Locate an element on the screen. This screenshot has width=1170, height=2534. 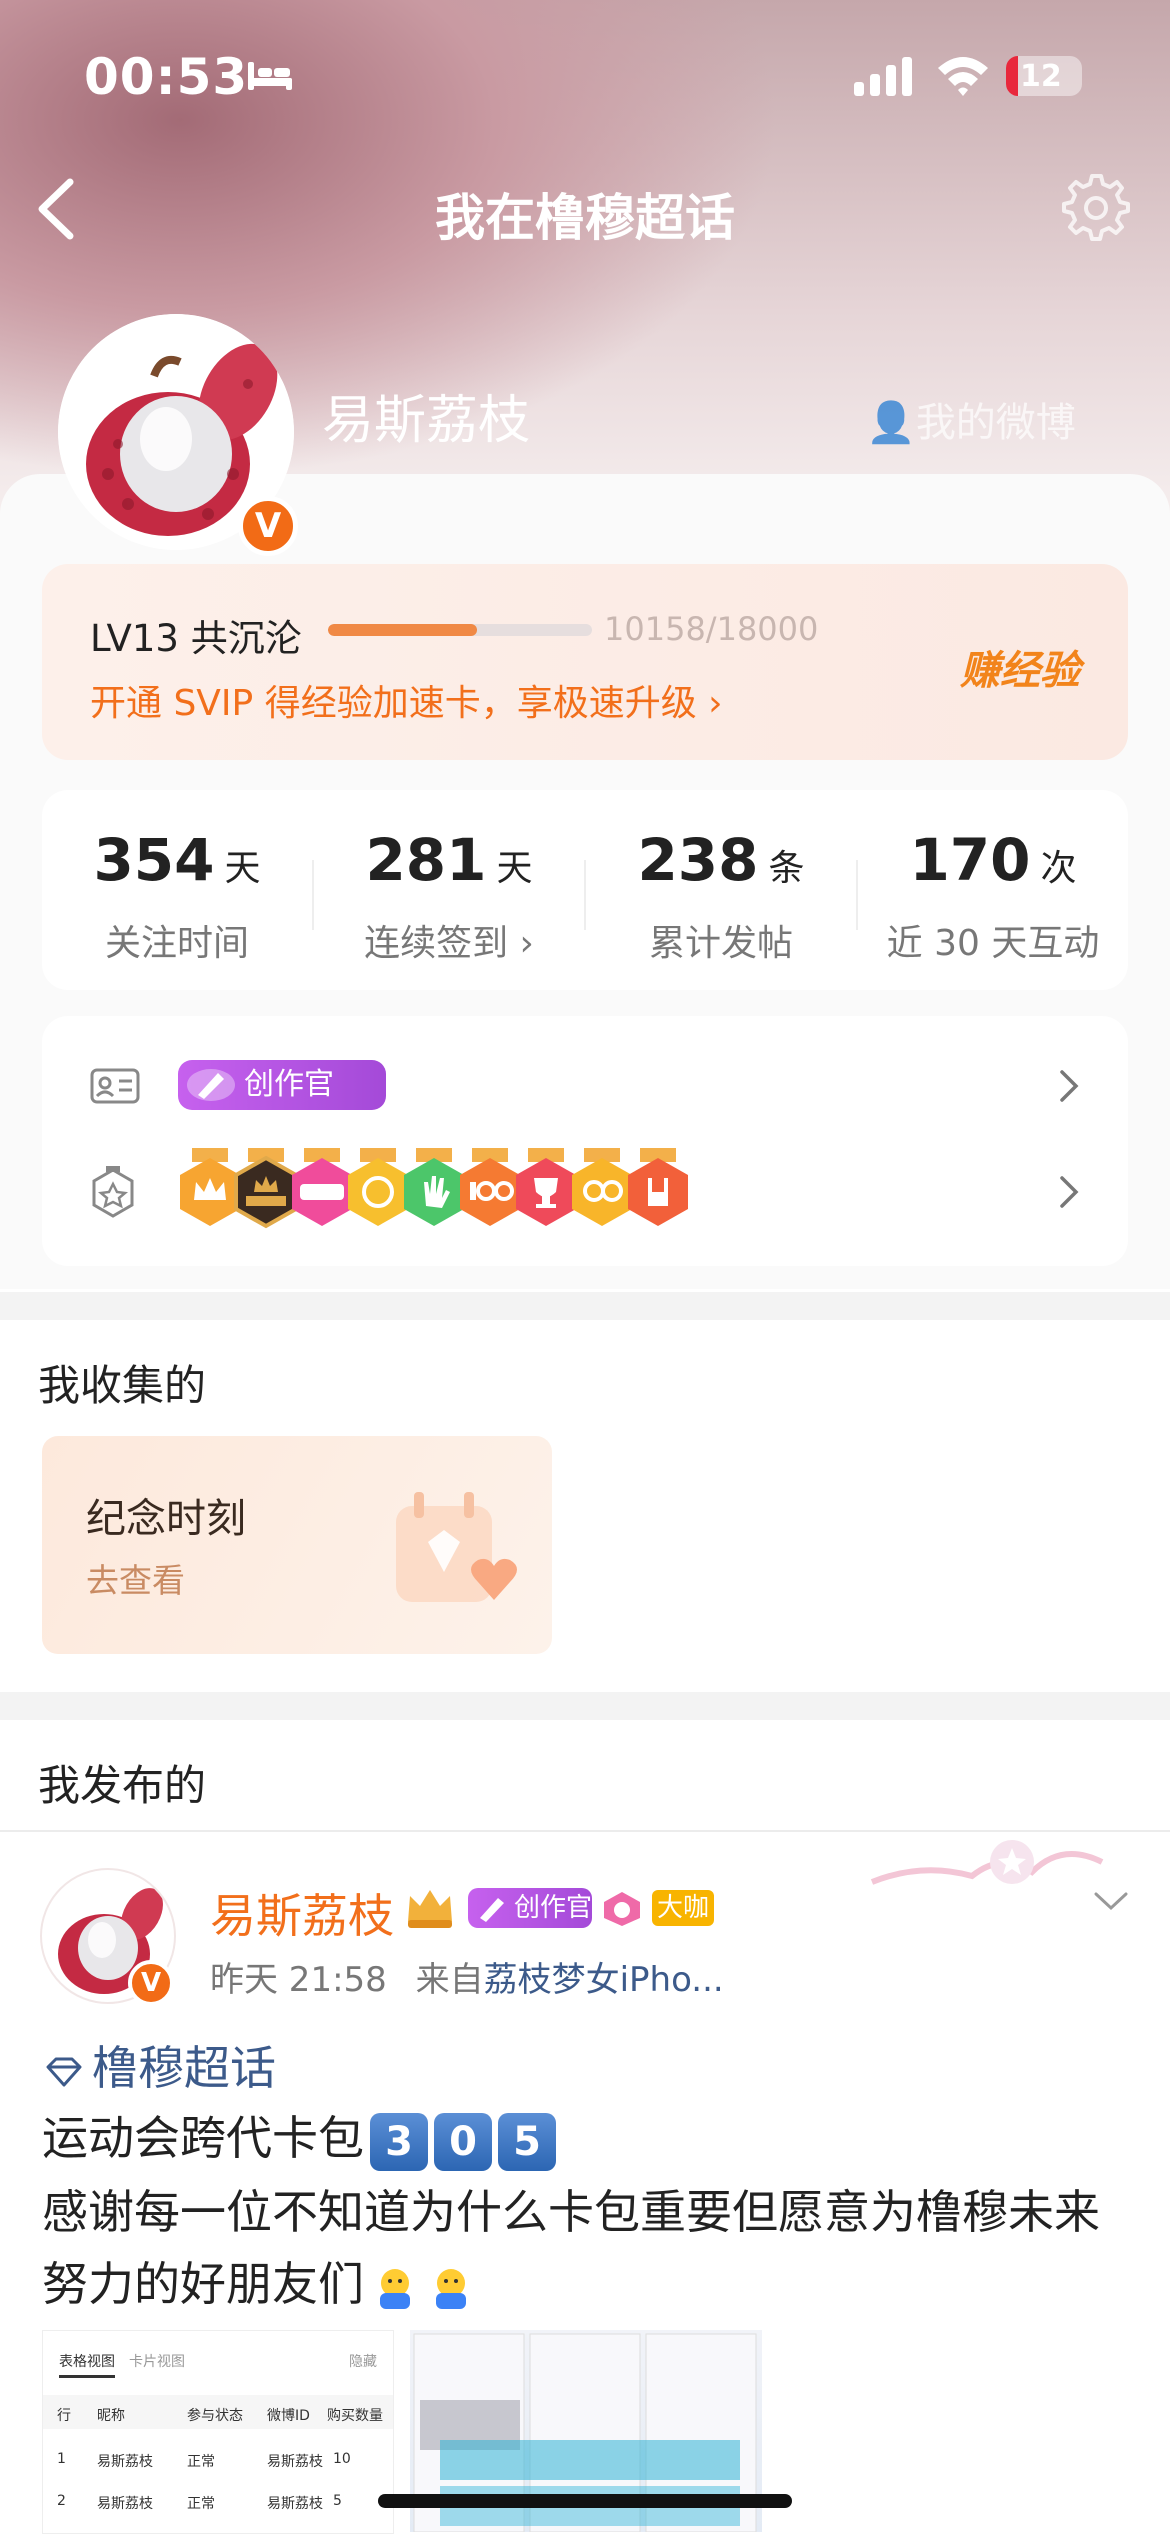
chevron-down-icon is located at coordinates (1111, 1902).